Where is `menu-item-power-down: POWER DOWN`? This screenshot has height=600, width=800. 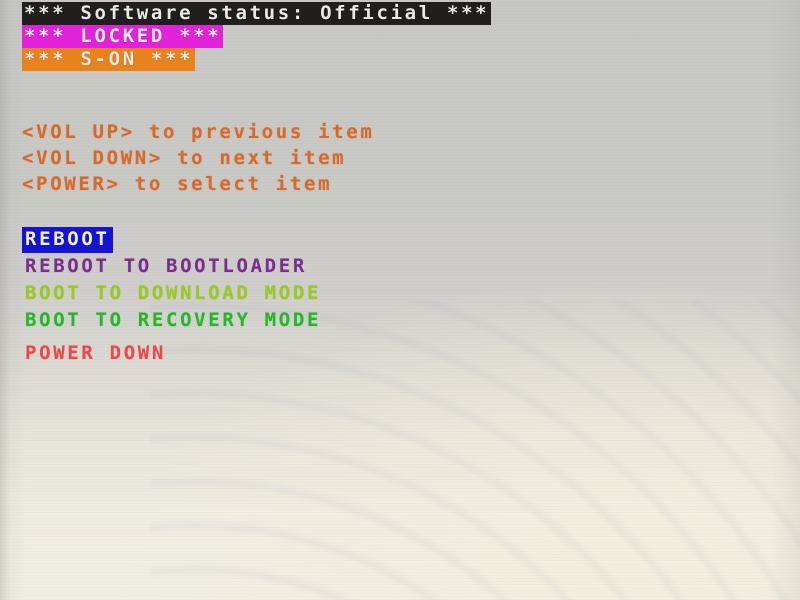 menu-item-power-down: POWER DOWN is located at coordinates (95, 354).